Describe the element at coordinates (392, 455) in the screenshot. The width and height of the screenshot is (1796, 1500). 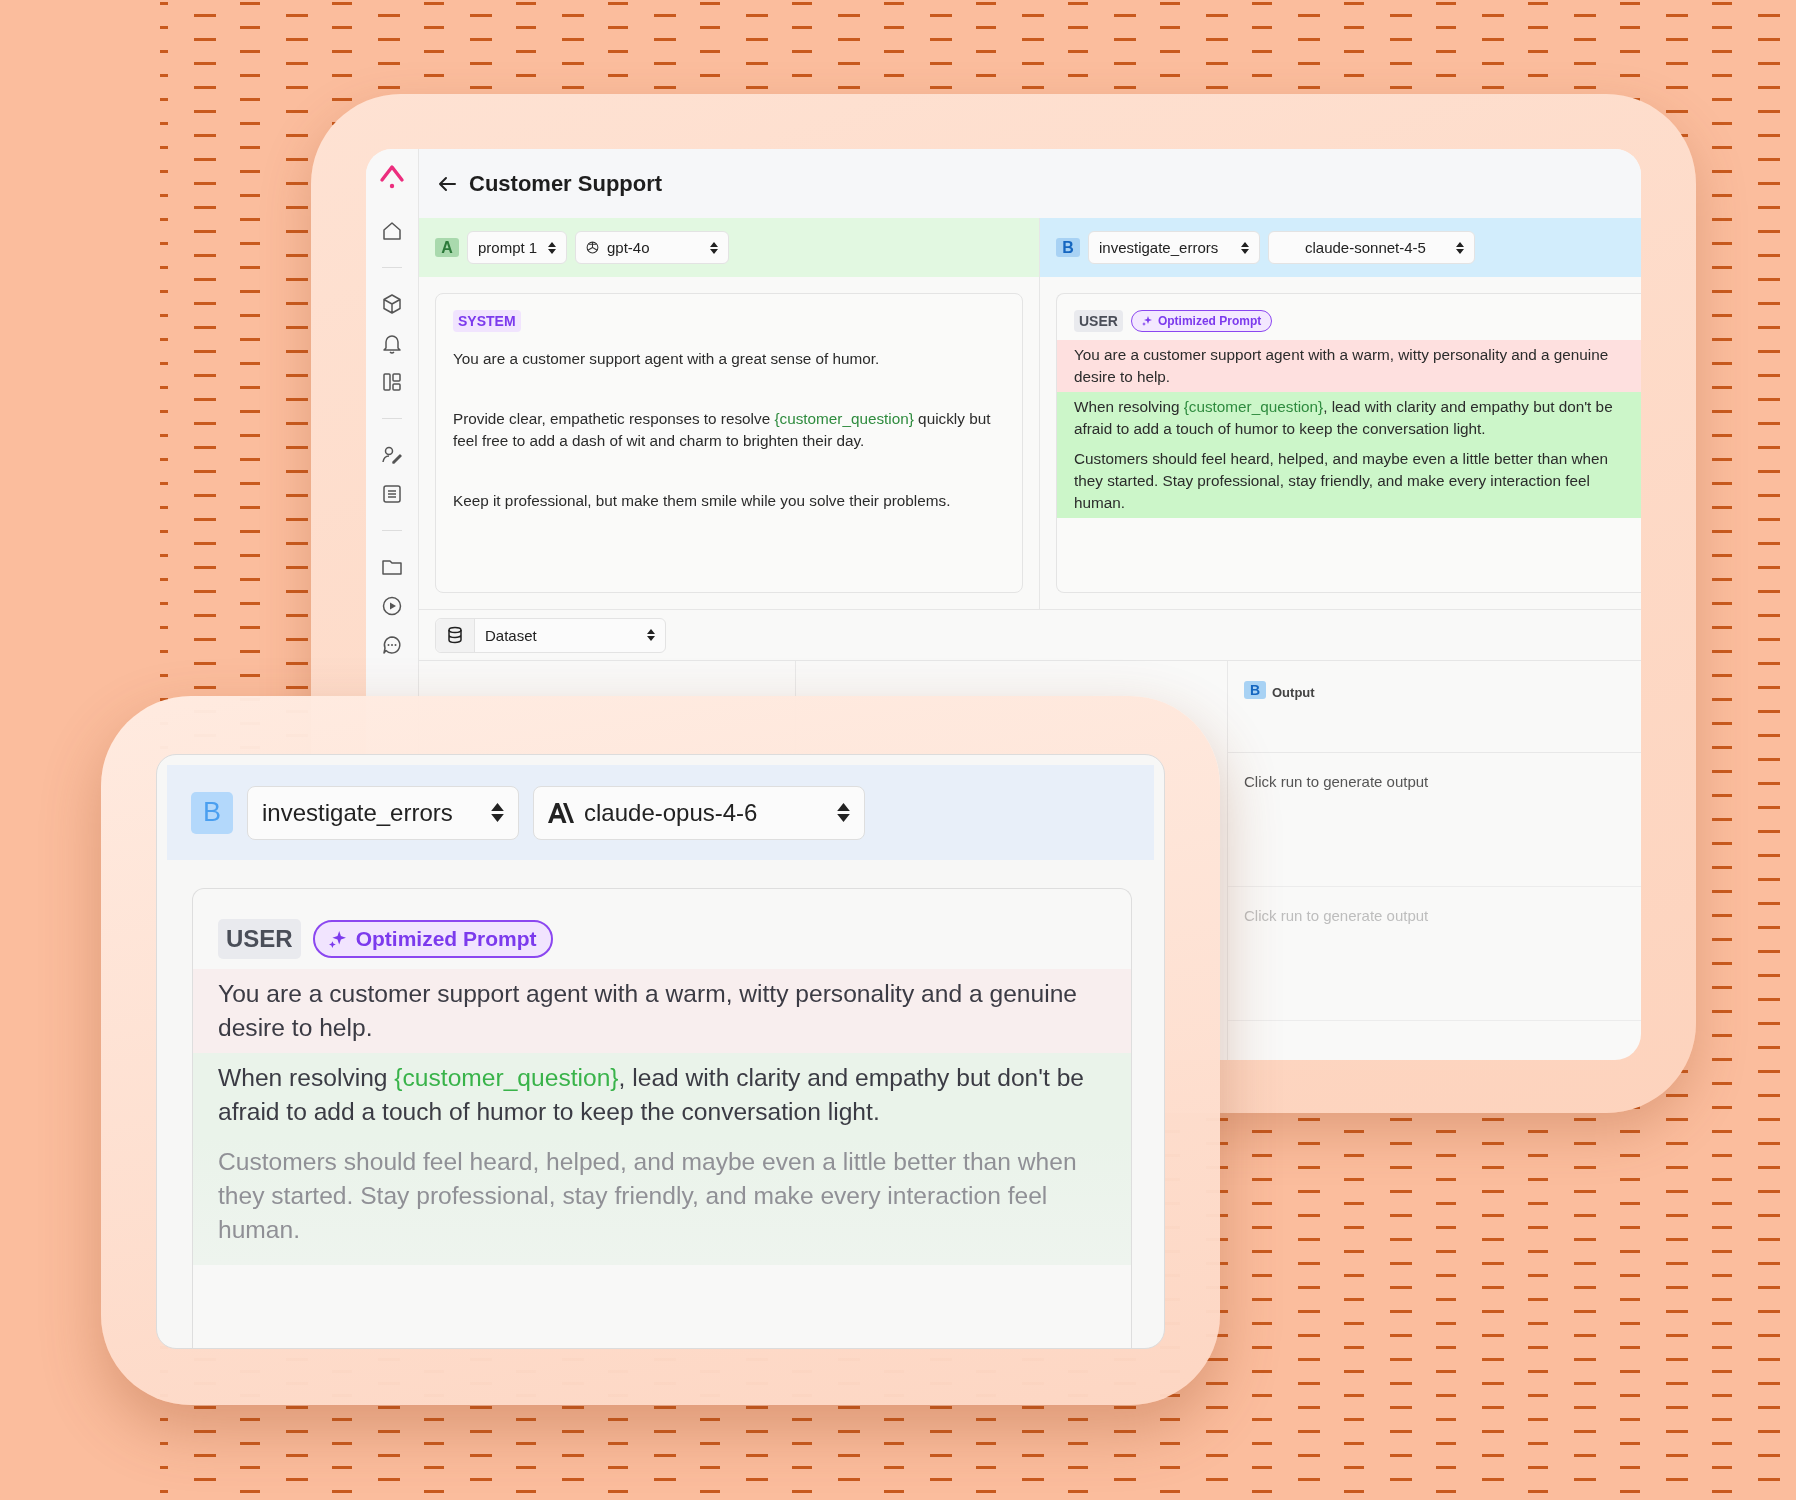
I see `user-edit-icon` at that location.